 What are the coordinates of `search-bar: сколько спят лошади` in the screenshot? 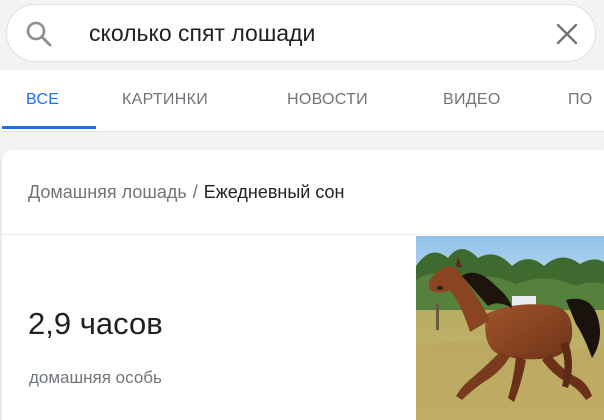 It's located at (301, 33).